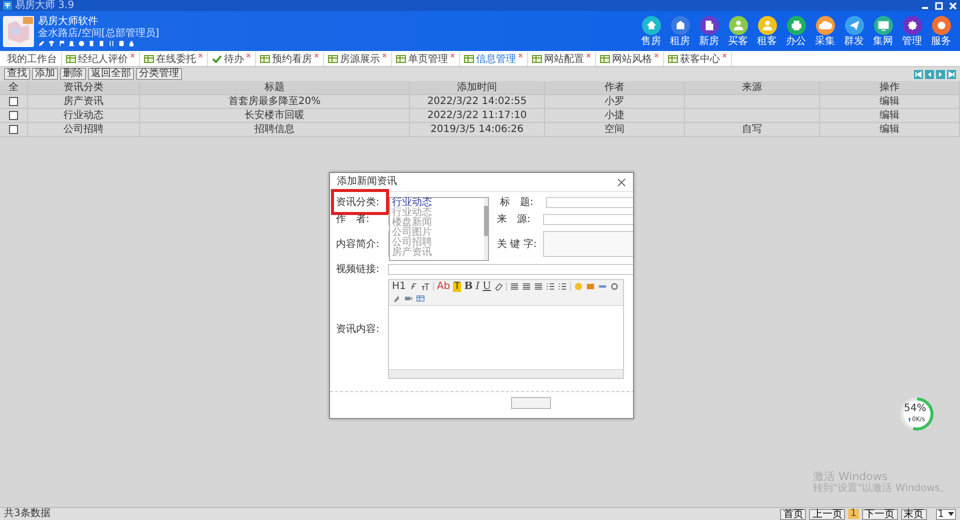  What do you see at coordinates (275, 129) in the screenshot?
I see `table-cell: 招聘信息` at bounding box center [275, 129].